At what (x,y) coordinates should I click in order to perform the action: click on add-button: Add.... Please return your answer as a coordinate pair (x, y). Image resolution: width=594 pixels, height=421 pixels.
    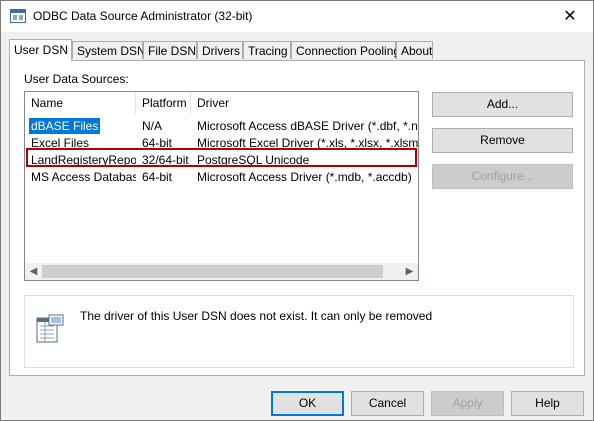
    Looking at the image, I should click on (502, 104).